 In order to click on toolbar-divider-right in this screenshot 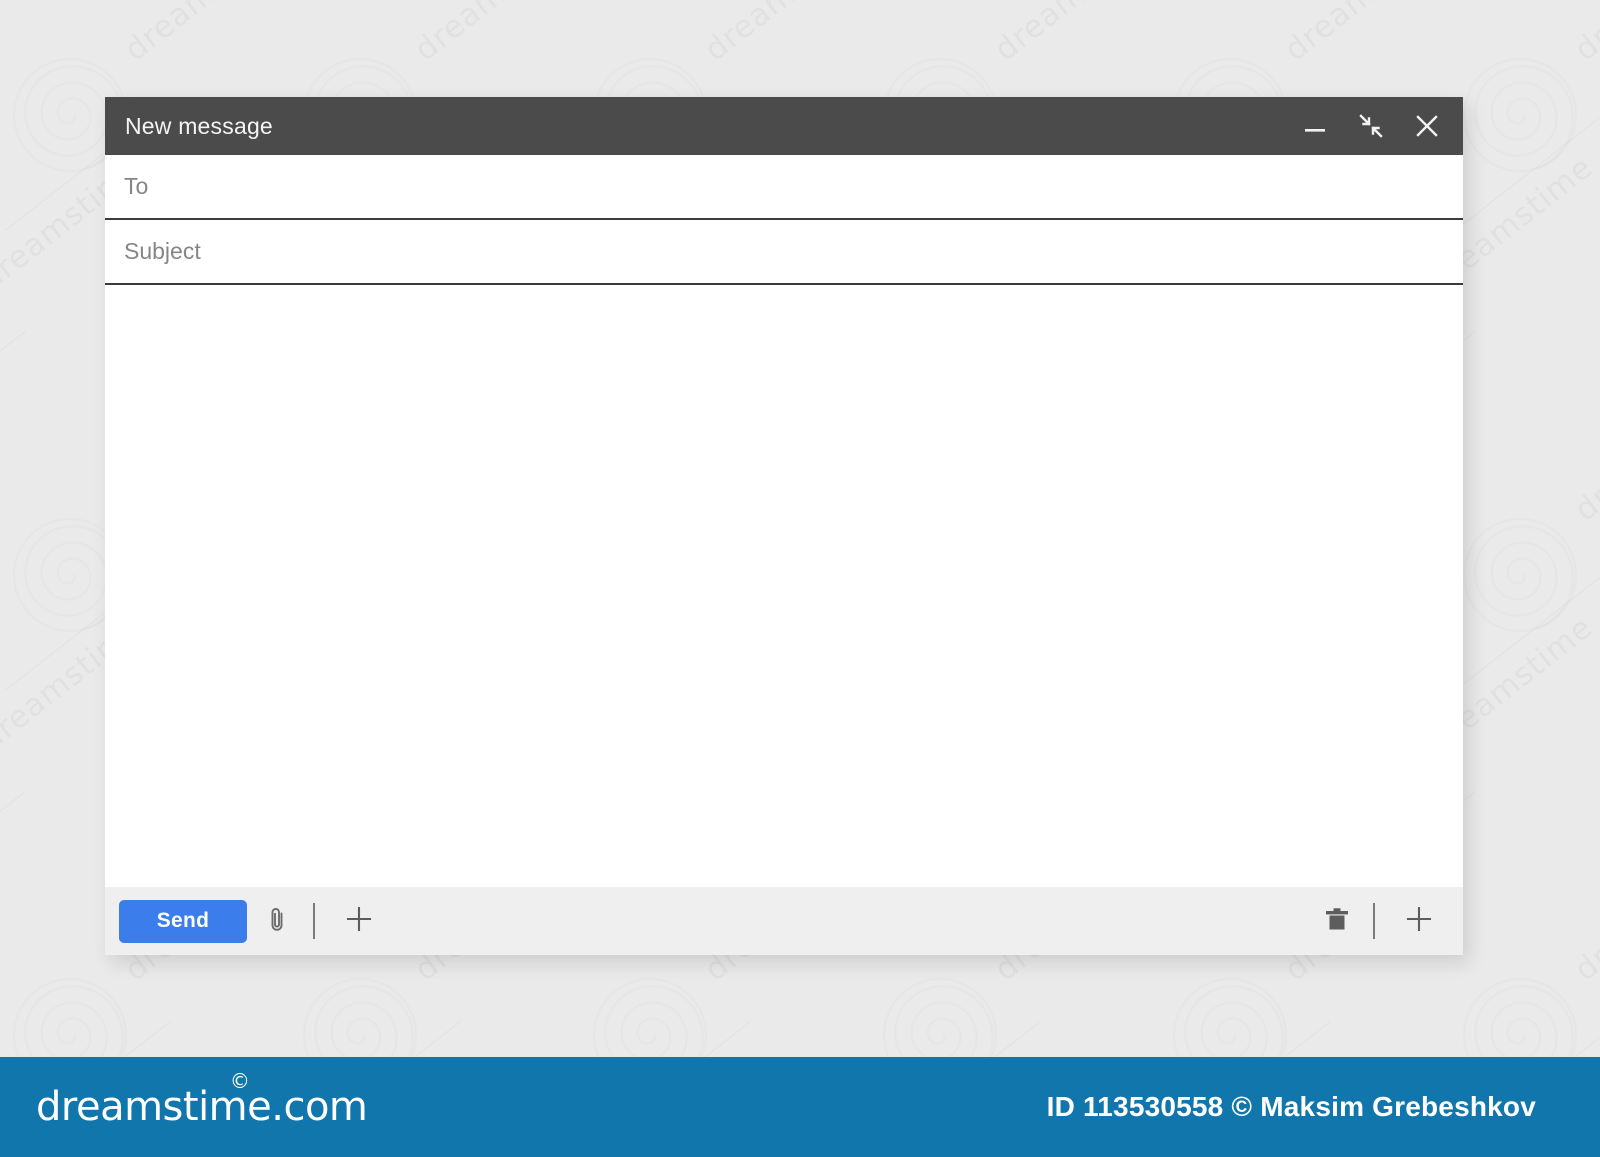, I will do `click(1374, 921)`.